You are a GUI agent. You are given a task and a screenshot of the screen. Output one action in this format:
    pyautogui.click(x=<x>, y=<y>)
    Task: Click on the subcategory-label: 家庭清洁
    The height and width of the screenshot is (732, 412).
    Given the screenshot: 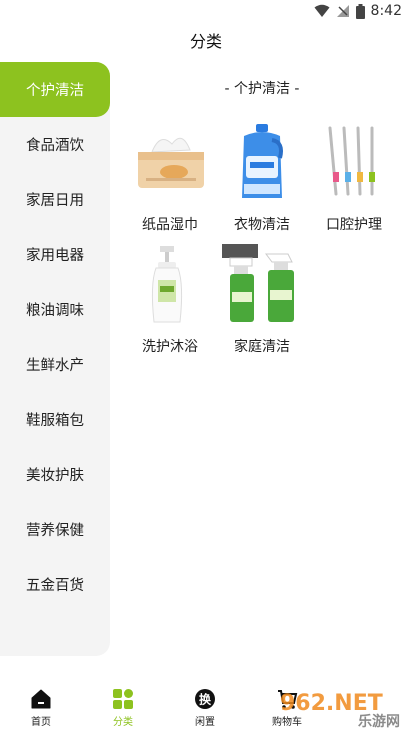 What is the action you would take?
    pyautogui.click(x=262, y=347)
    